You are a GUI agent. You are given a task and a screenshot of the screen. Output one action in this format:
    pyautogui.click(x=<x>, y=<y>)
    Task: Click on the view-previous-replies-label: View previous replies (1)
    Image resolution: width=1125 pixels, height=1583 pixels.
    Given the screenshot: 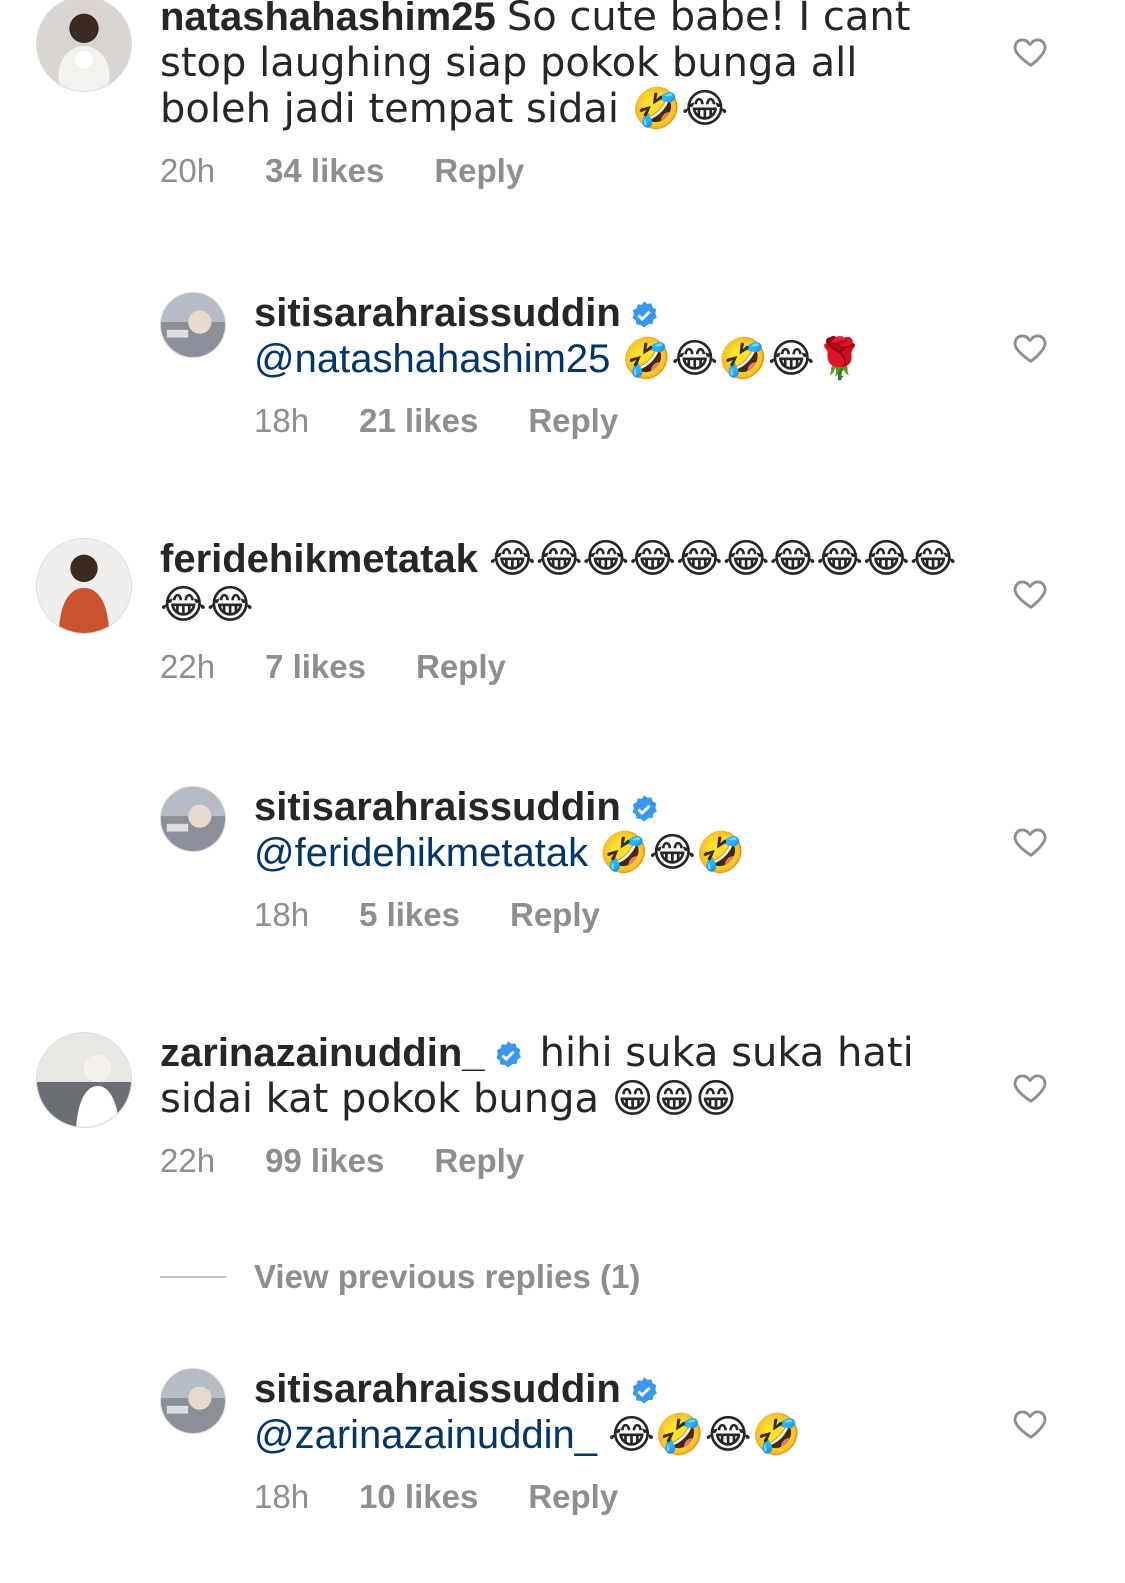 What is the action you would take?
    pyautogui.click(x=447, y=1277)
    